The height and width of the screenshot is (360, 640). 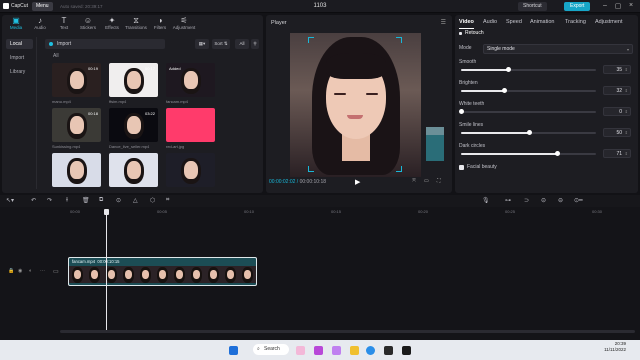 I want to click on tab-audio: ♪ Audio, so click(x=40, y=24).